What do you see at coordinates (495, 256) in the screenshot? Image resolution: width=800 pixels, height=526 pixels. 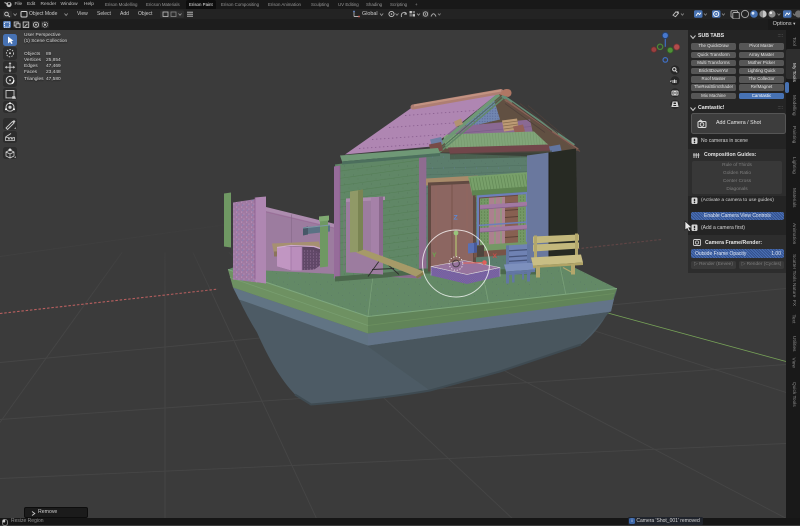 I see `svg-text: X` at bounding box center [495, 256].